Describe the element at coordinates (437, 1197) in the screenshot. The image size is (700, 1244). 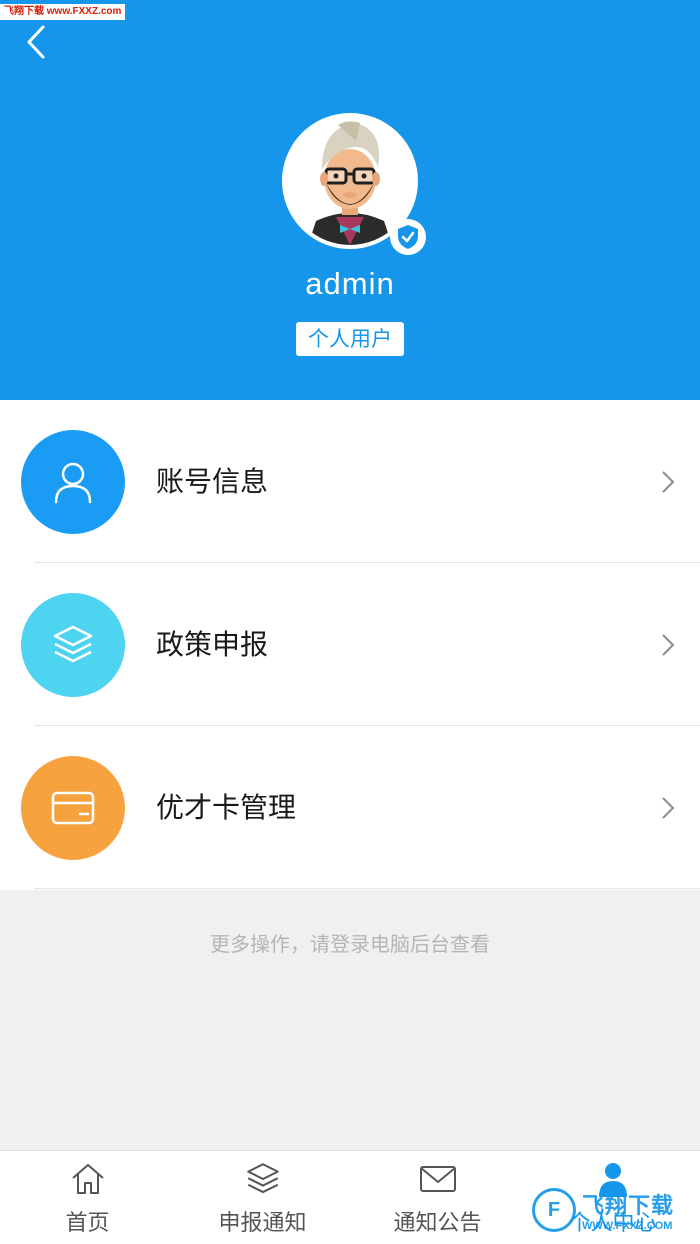
I see `tab-announcements: 通知公告` at that location.